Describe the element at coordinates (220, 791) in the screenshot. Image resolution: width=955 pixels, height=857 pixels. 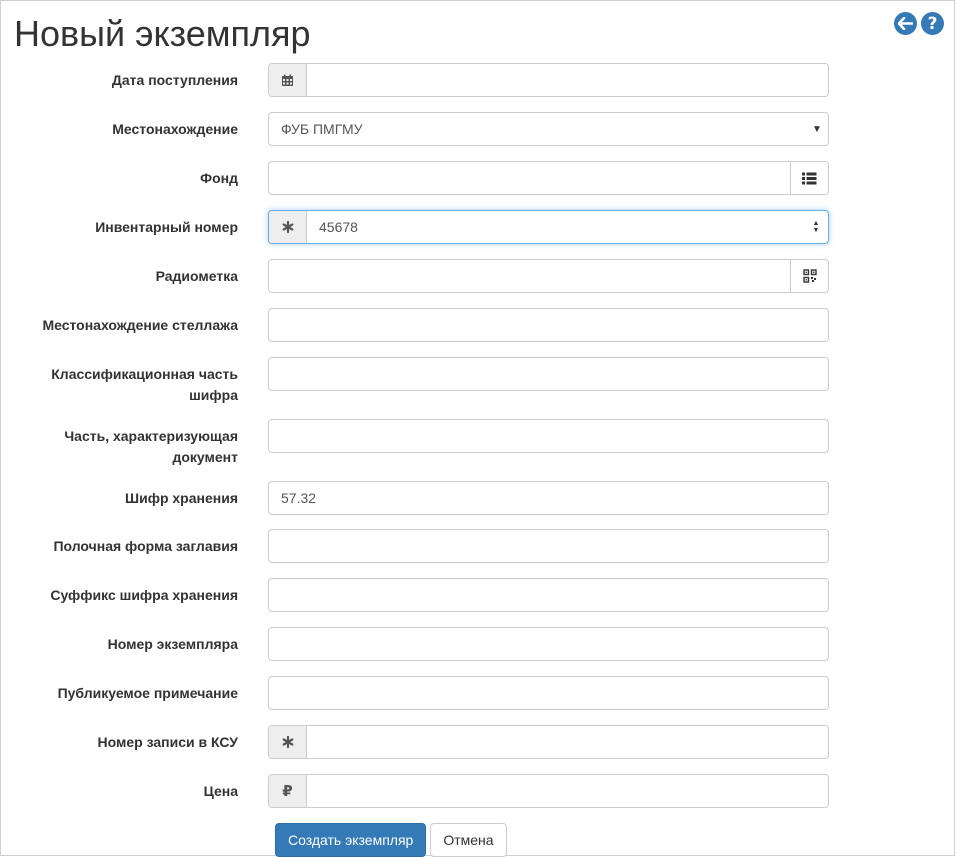
I see `price-label: Цена` at that location.